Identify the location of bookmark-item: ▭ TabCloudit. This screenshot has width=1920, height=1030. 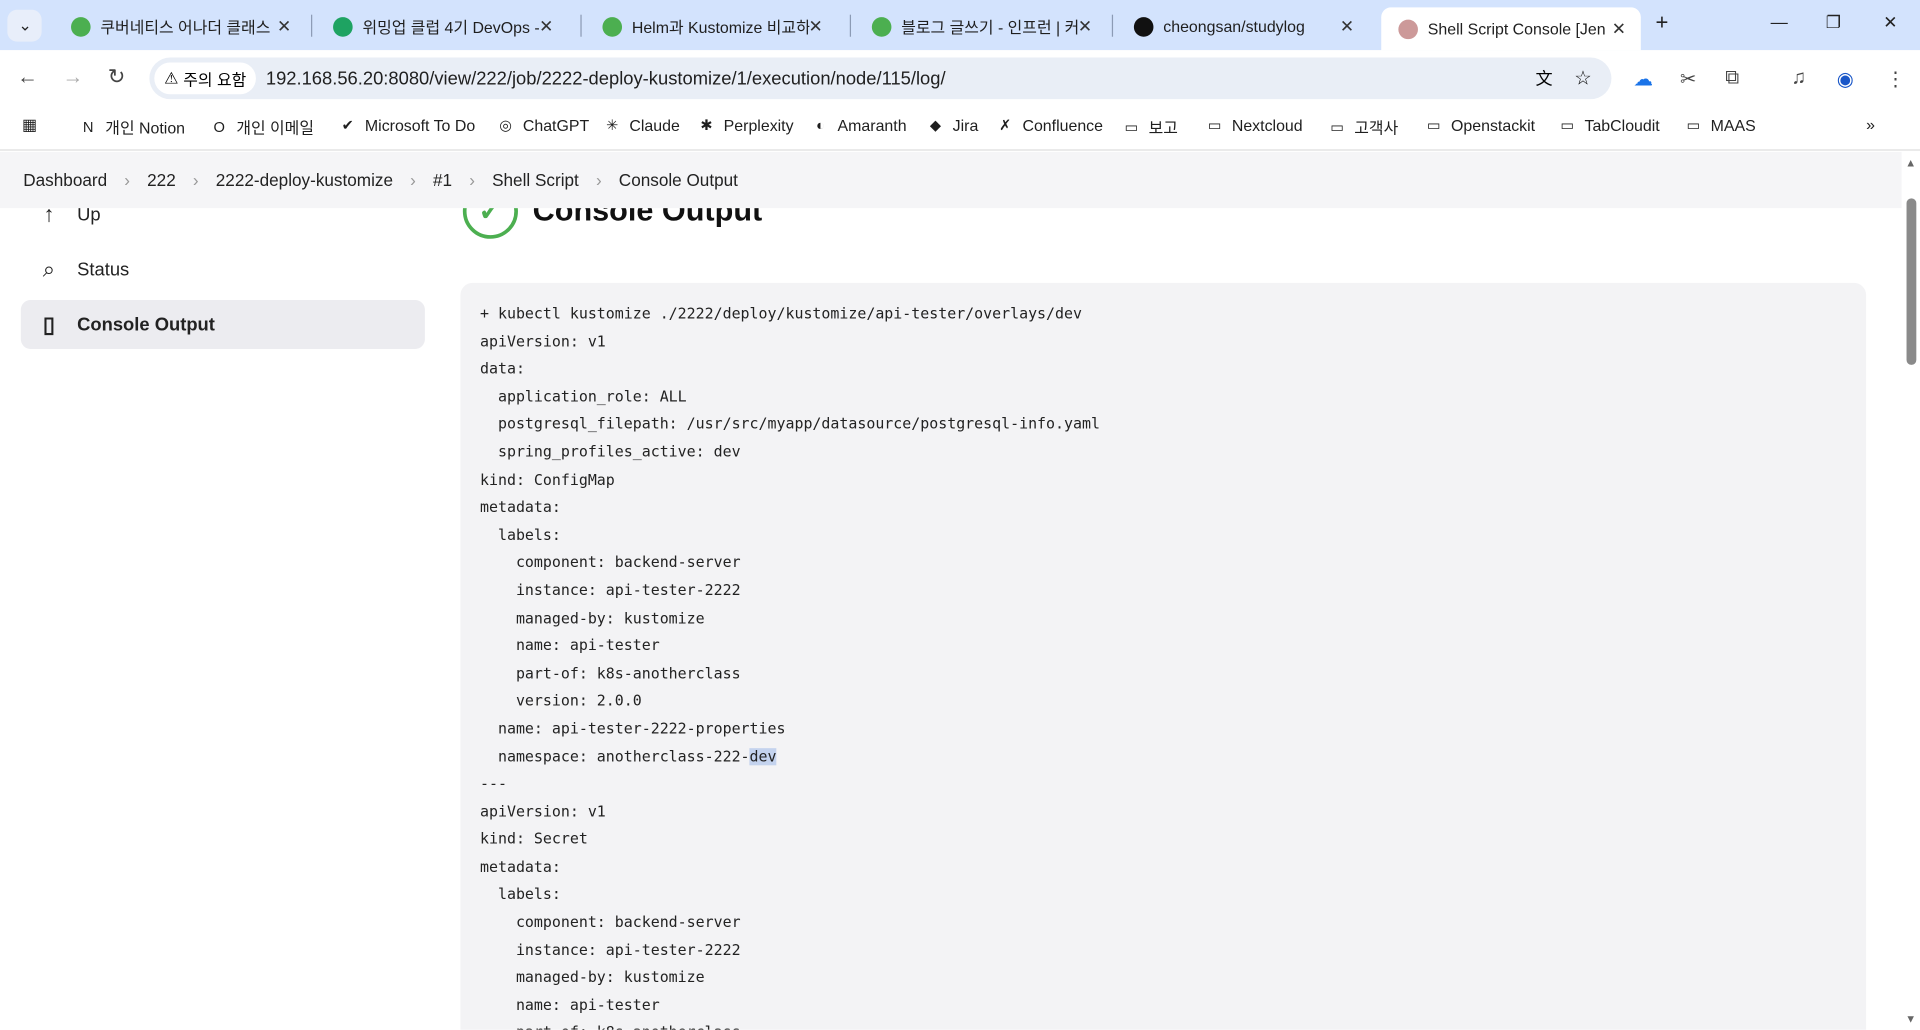
(1608, 125).